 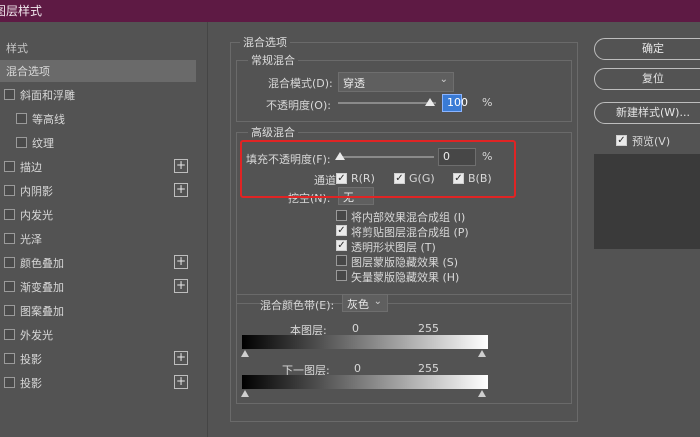 What do you see at coordinates (98, 167) in the screenshot?
I see `style-item: 描边 +` at bounding box center [98, 167].